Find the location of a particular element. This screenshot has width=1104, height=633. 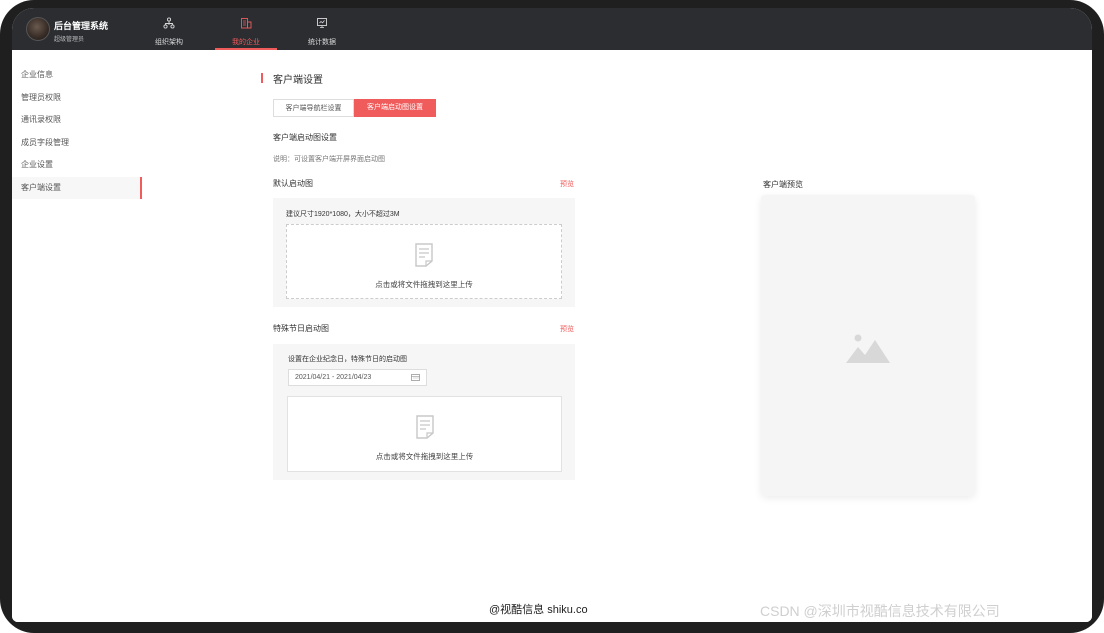

calendar-icon is located at coordinates (415, 377).